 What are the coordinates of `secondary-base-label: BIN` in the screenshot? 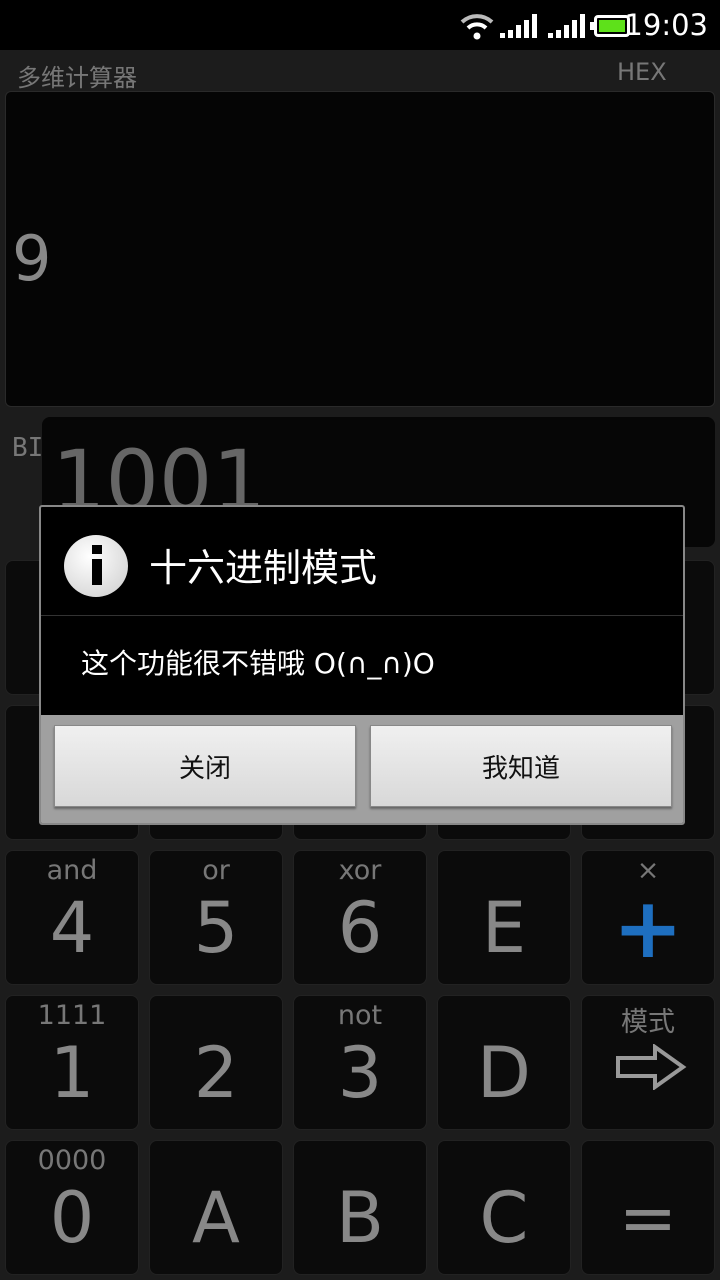 It's located at (35, 448).